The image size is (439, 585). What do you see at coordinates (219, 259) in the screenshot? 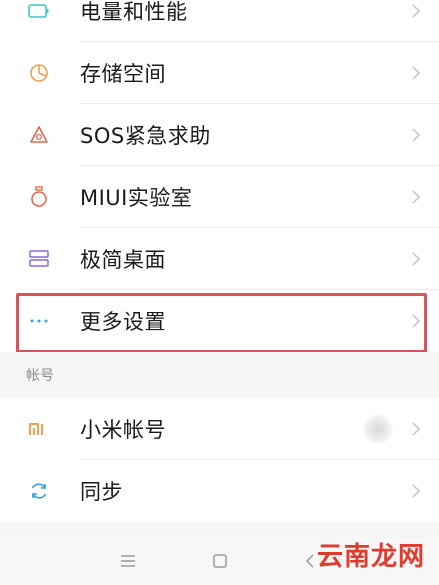
I see `settings-item-simple-desktop: 极简桌面` at bounding box center [219, 259].